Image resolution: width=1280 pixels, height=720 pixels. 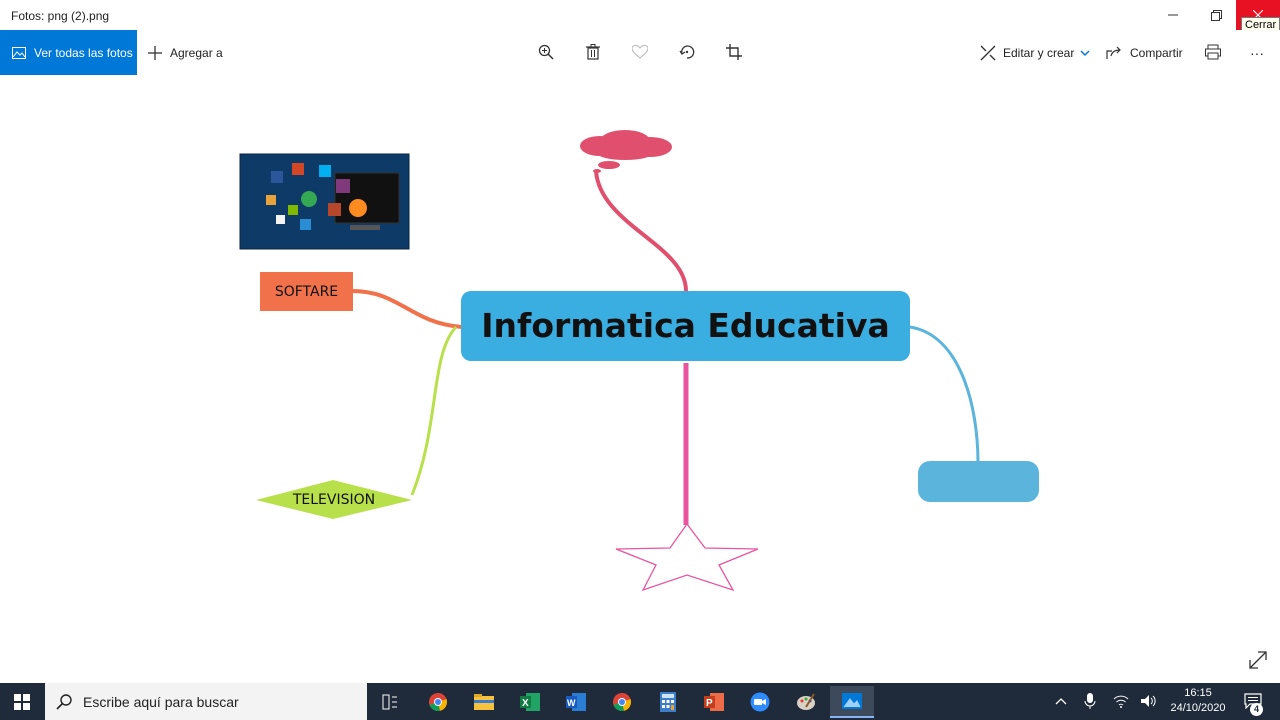 I want to click on taskbar-photos, so click(x=852, y=702).